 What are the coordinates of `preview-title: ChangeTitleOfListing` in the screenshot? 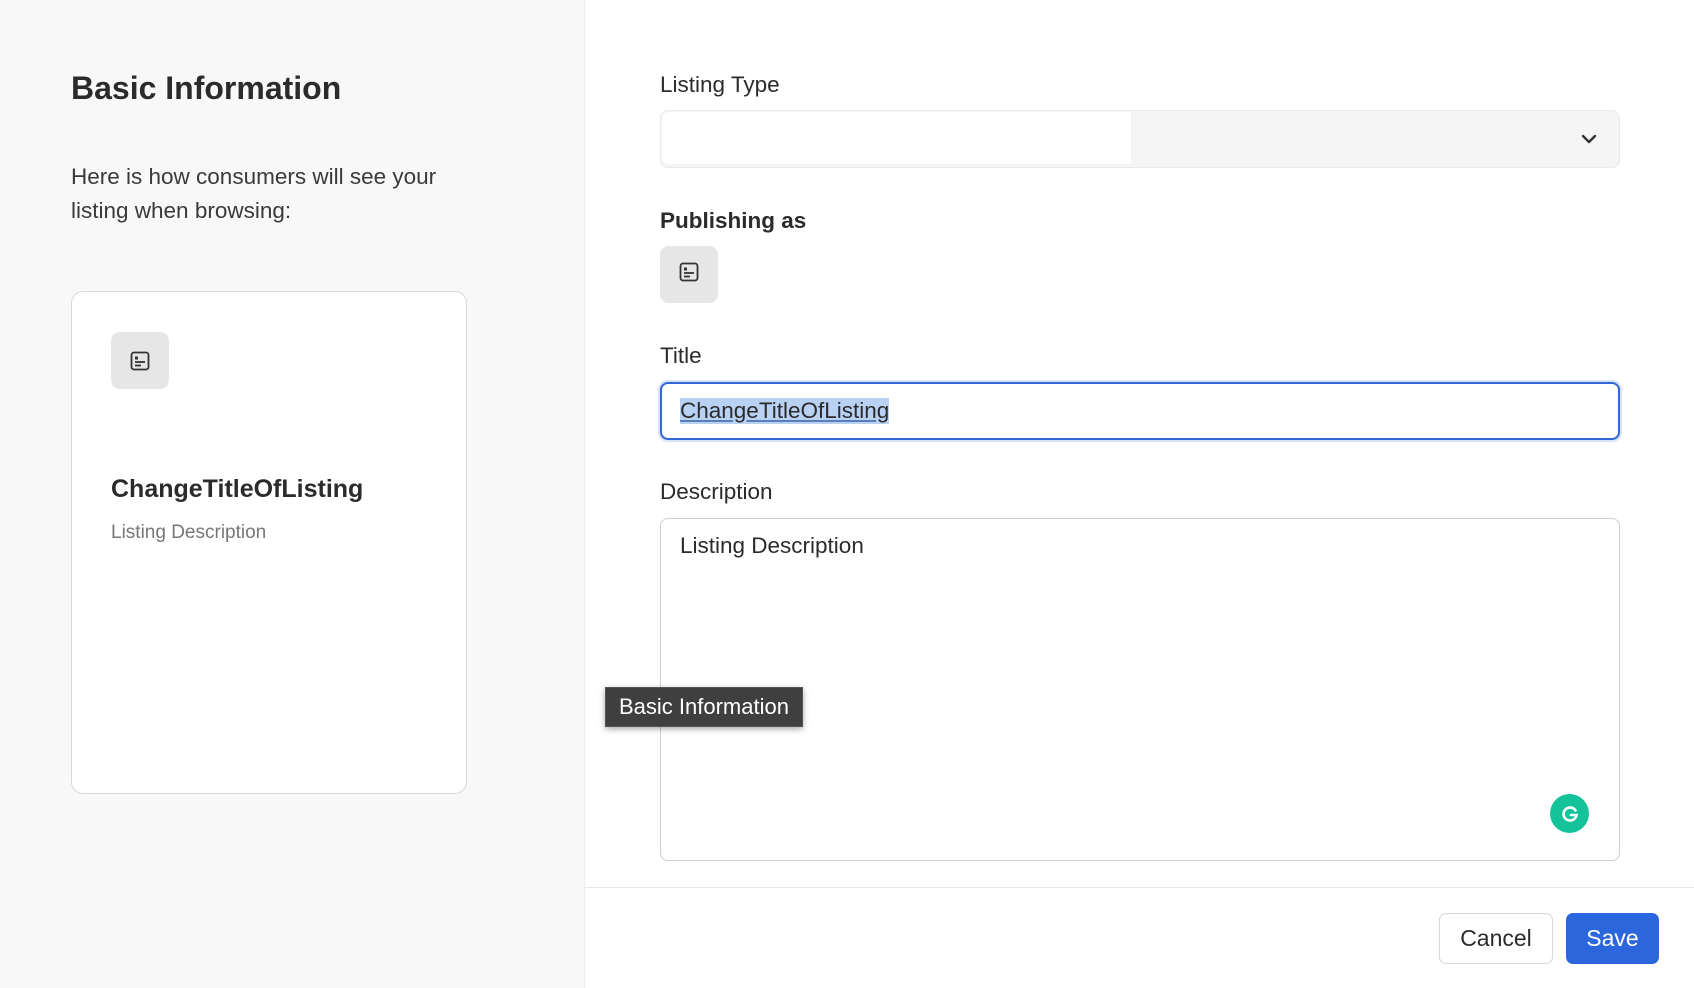 It's located at (237, 489).